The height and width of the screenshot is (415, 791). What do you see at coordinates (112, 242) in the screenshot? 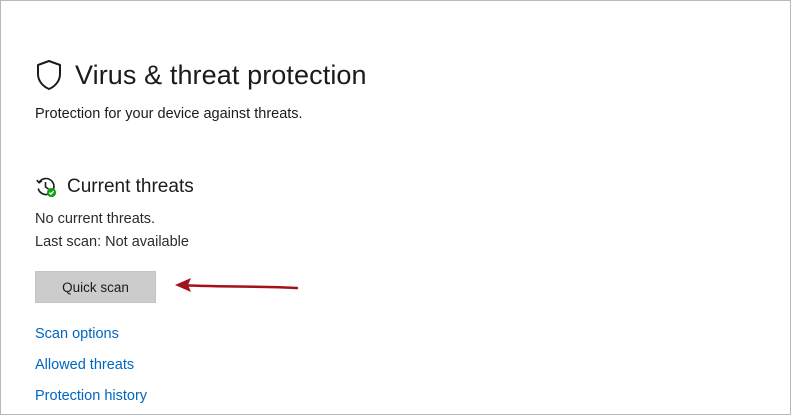
I see `last-scan-text: Last scan: Not available` at bounding box center [112, 242].